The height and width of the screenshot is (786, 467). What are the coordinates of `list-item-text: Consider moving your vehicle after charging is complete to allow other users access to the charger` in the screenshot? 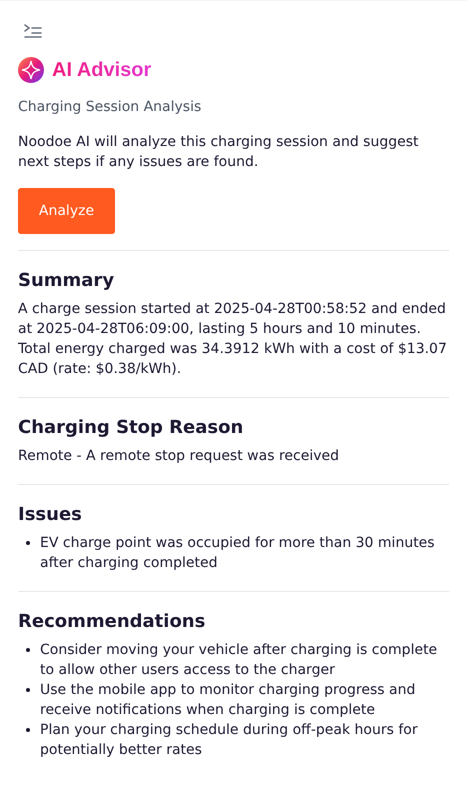 It's located at (239, 660).